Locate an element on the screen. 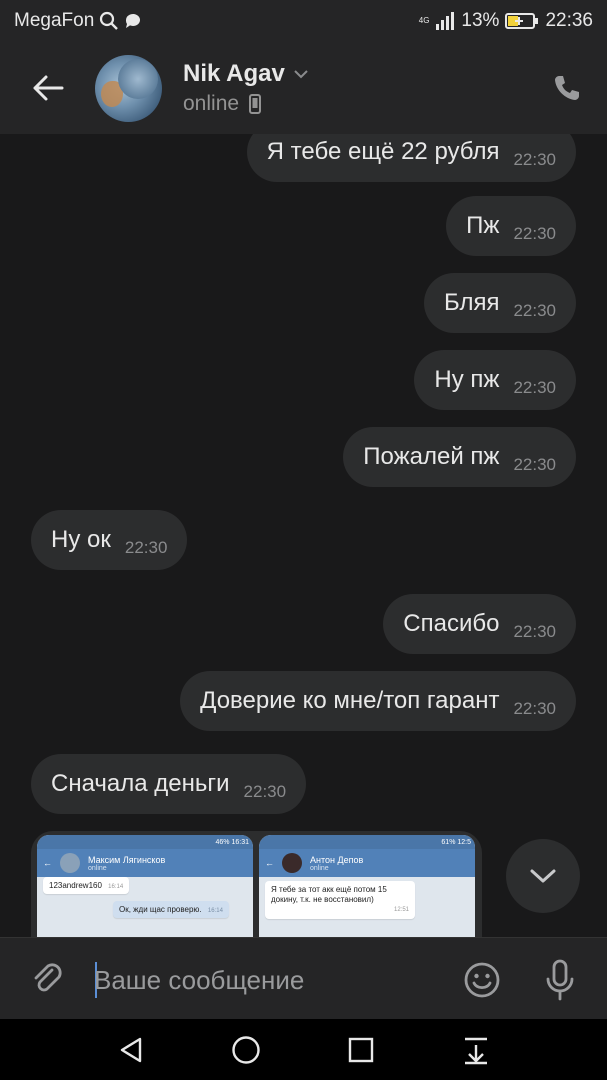 The image size is (607, 1080). back-button is located at coordinates (48, 88).